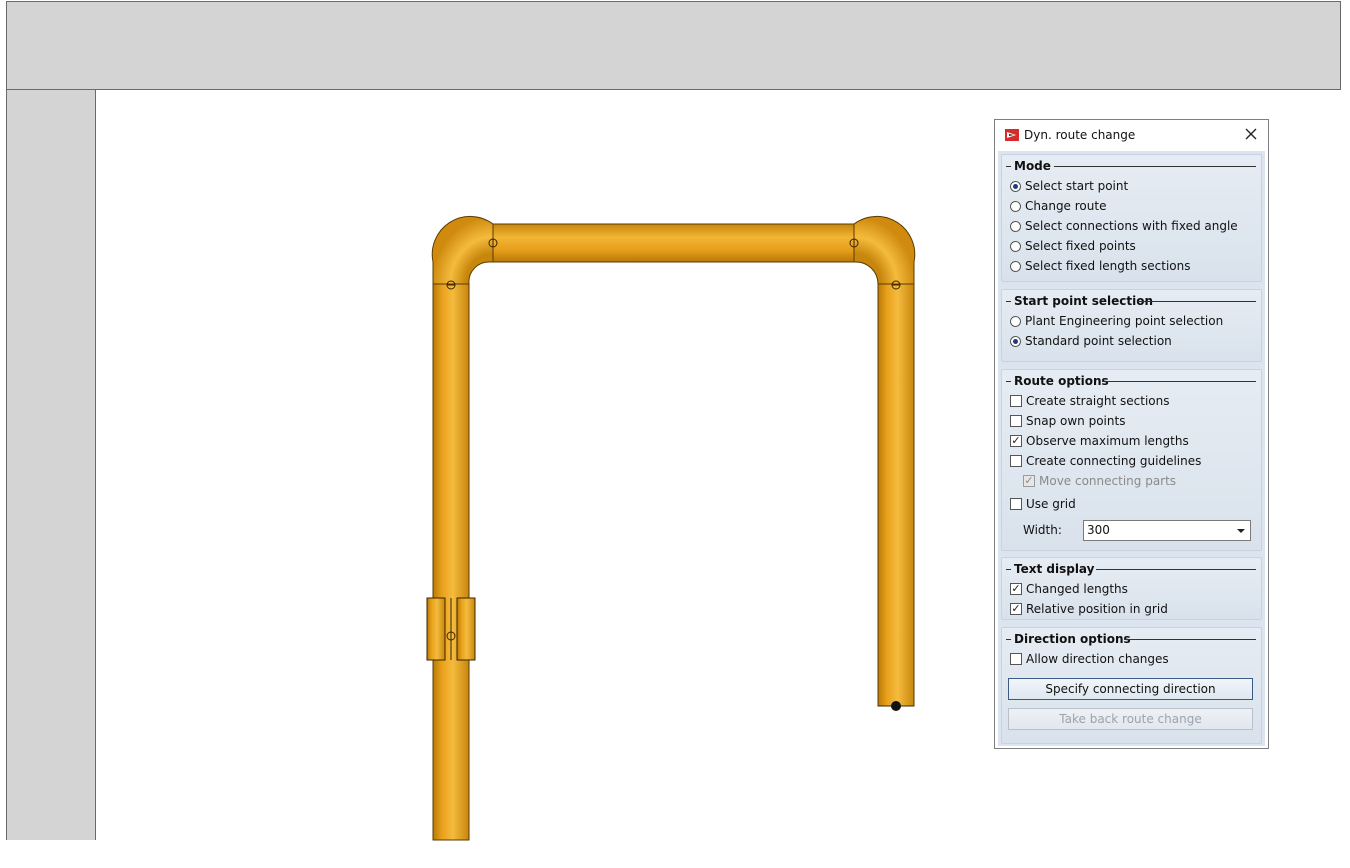 The height and width of the screenshot is (868, 1350). Describe the element at coordinates (1167, 530) in the screenshot. I see `width-select: 300` at that location.